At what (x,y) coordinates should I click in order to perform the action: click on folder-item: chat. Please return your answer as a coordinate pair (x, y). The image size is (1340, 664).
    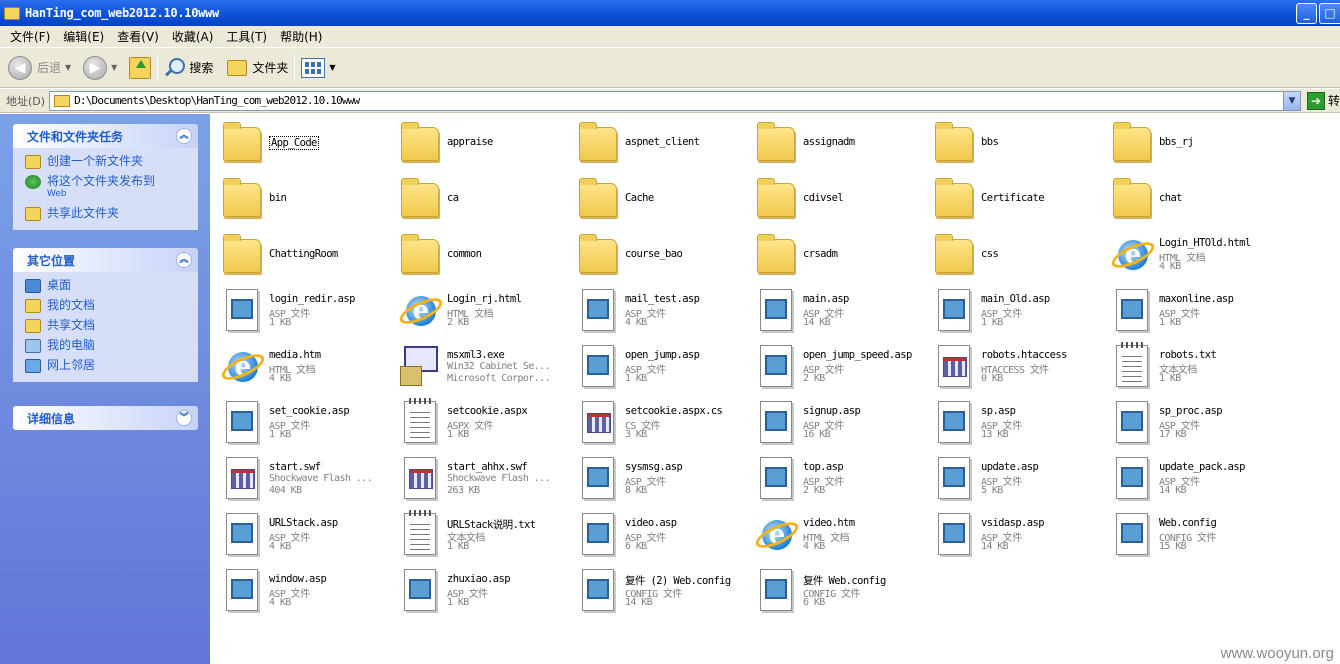
    Looking at the image, I should click on (1191, 198).